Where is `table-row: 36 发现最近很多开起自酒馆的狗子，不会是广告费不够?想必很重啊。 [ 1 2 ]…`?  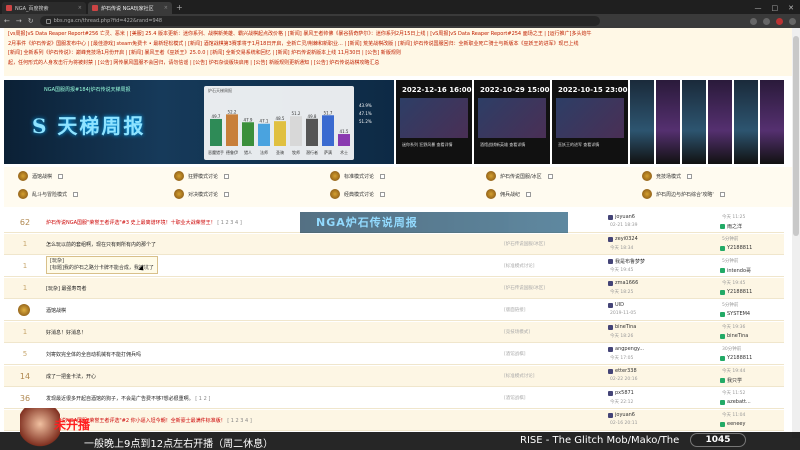
table-row: 36 发现最近很多开起自酒馆的狗子，不会是广告费不够?想必很重啊。 [ 1 2 ]… is located at coordinates (394, 398).